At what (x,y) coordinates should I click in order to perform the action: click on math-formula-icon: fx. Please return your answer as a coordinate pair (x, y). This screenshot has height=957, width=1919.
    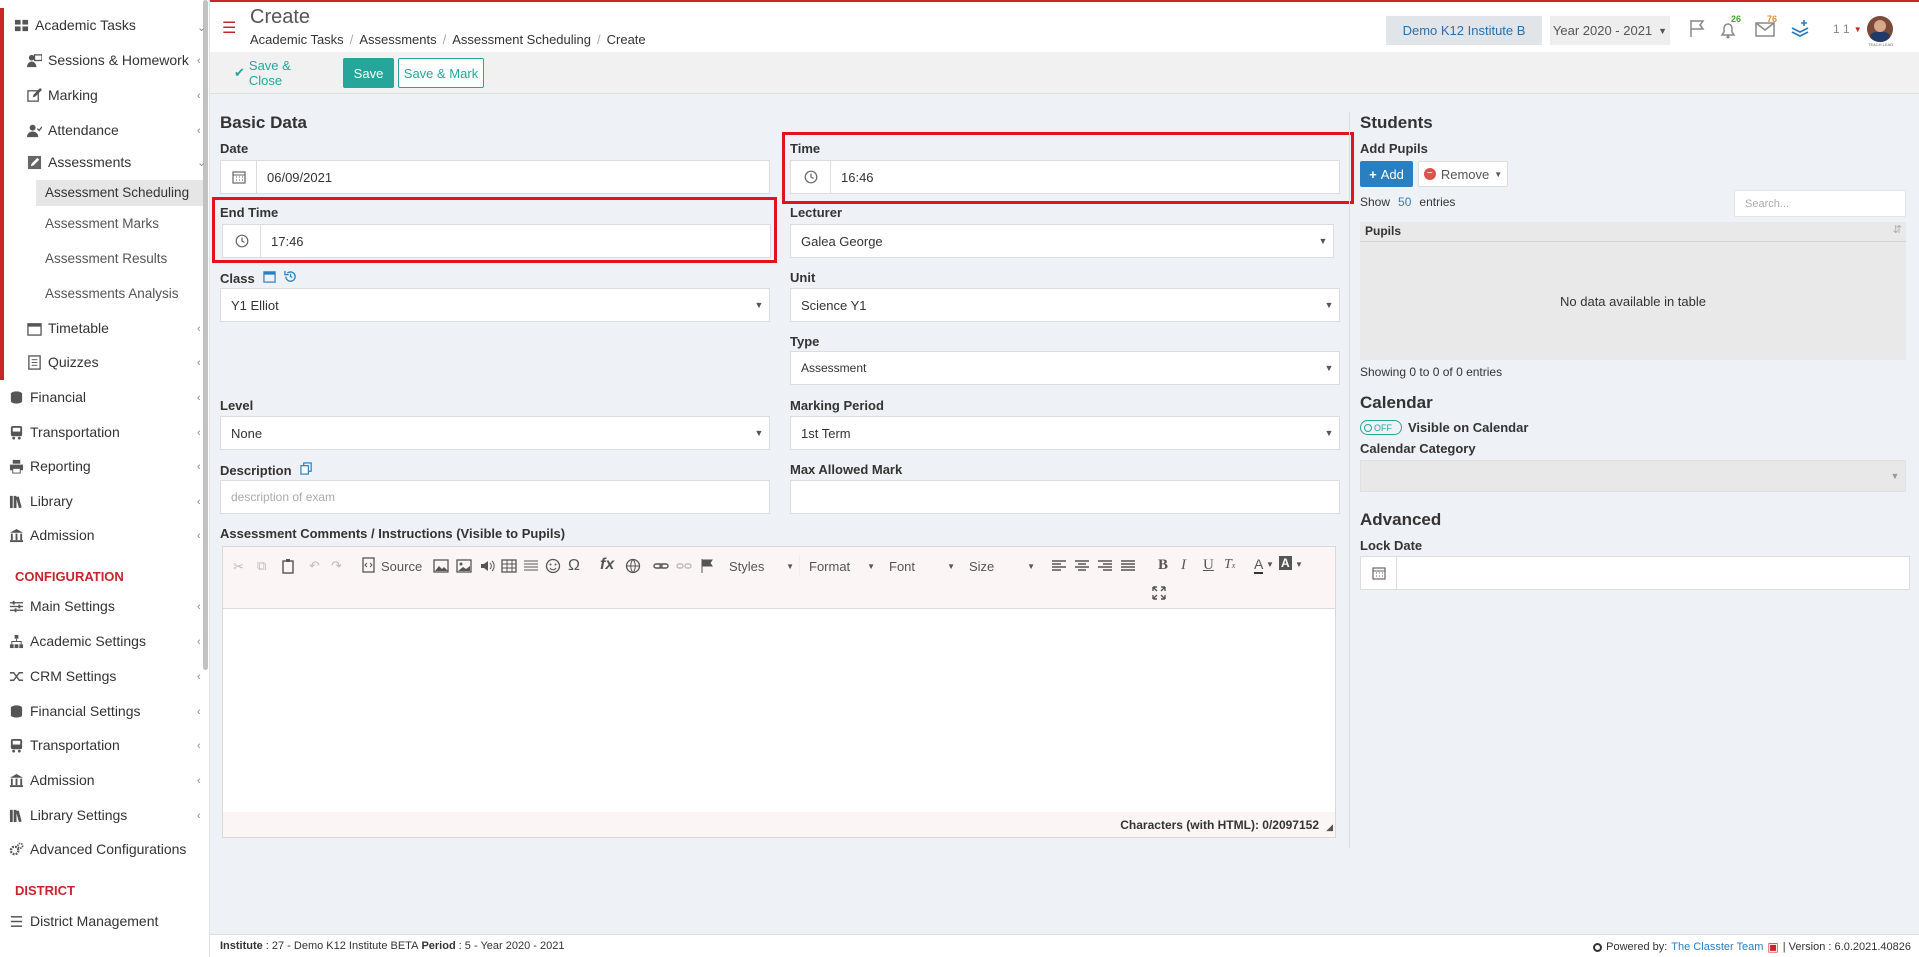
    Looking at the image, I should click on (607, 565).